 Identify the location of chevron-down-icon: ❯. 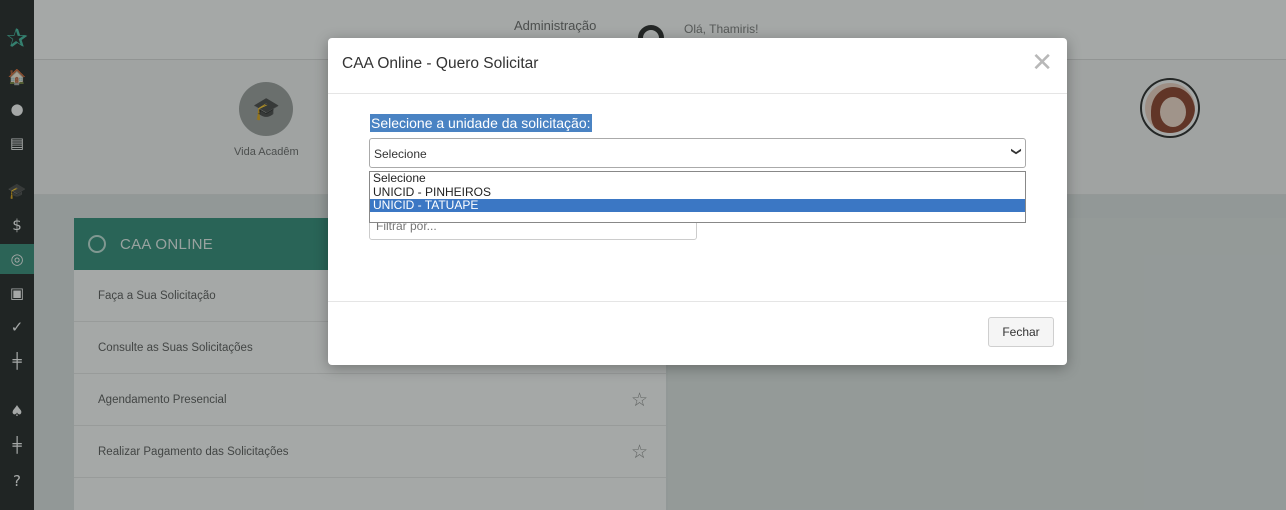
(1016, 151).